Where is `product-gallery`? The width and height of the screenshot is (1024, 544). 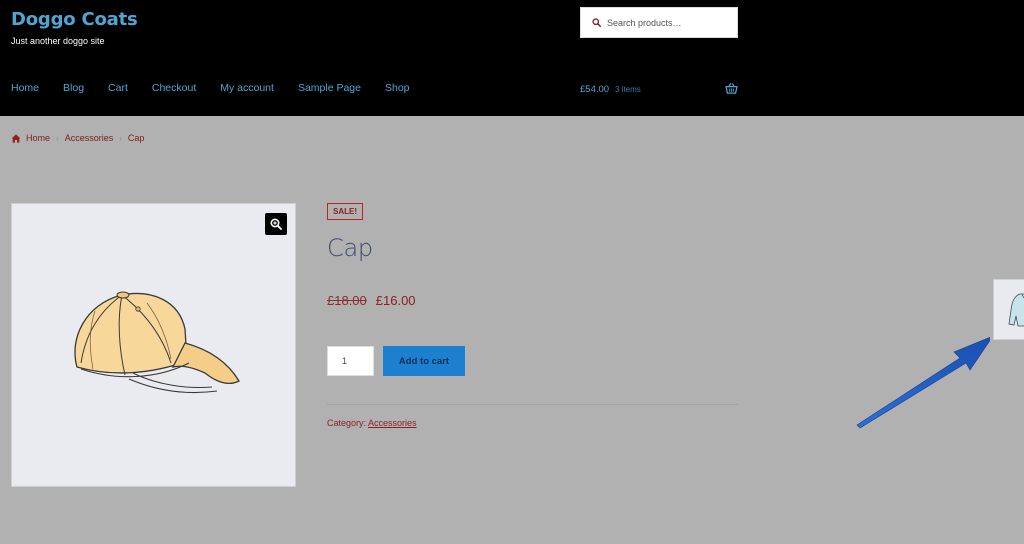
product-gallery is located at coordinates (153, 345).